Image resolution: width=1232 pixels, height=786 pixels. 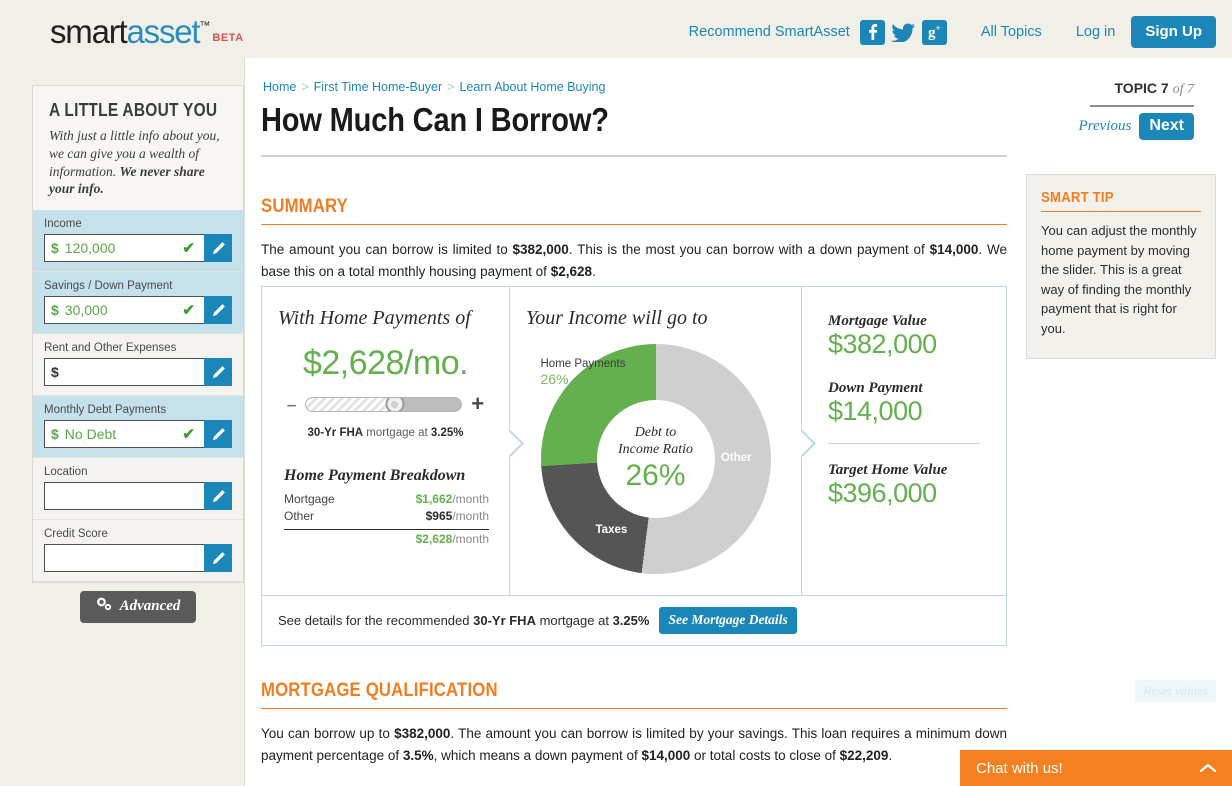 I want to click on breadcrumb-item-1: First Time Home-Buyer, so click(x=378, y=87).